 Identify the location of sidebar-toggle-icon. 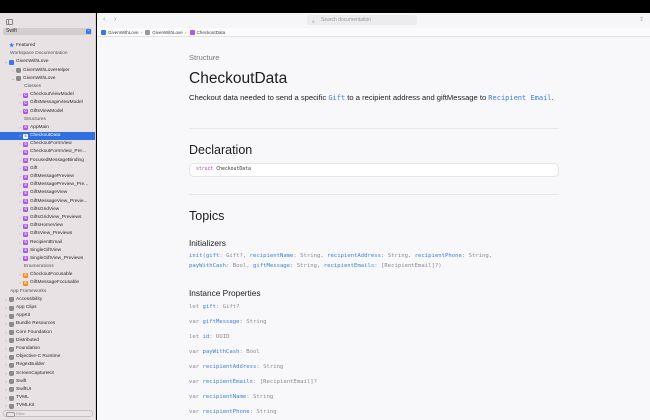
(9, 22).